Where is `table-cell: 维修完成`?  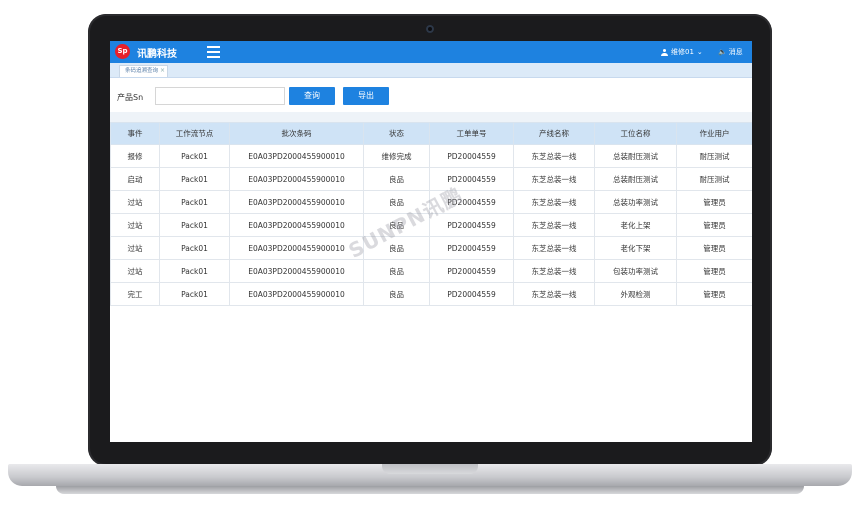 table-cell: 维修完成 is located at coordinates (396, 156).